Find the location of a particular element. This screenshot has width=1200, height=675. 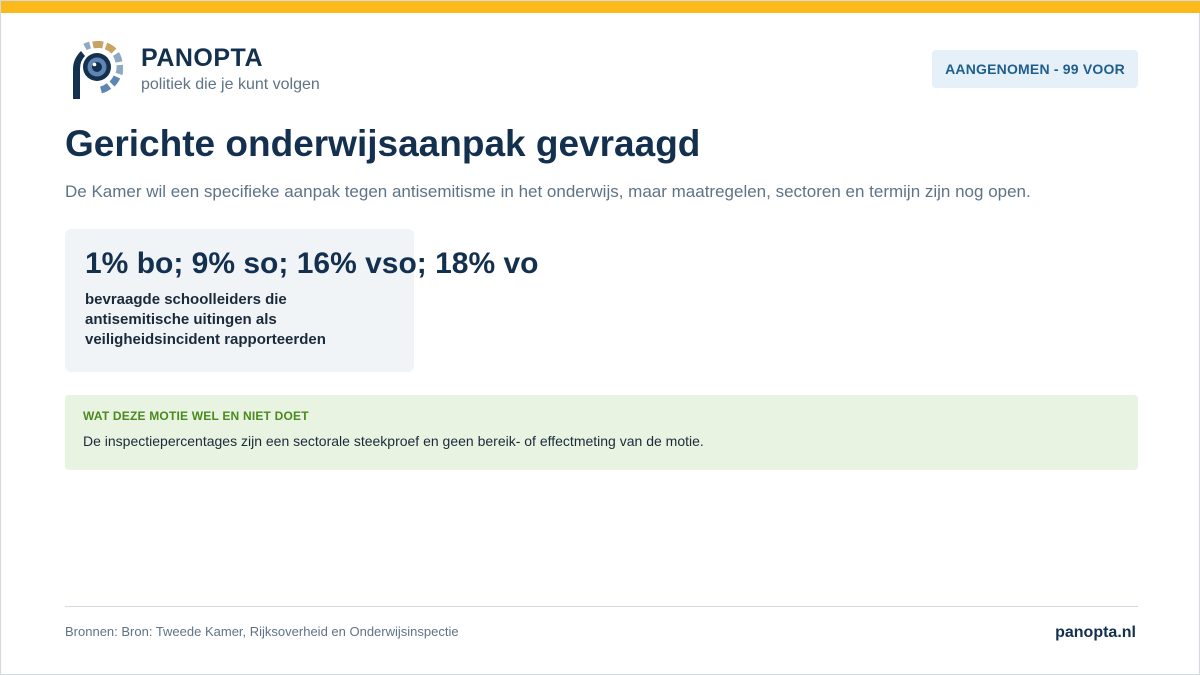

brand-name: PANOPTA is located at coordinates (202, 58).